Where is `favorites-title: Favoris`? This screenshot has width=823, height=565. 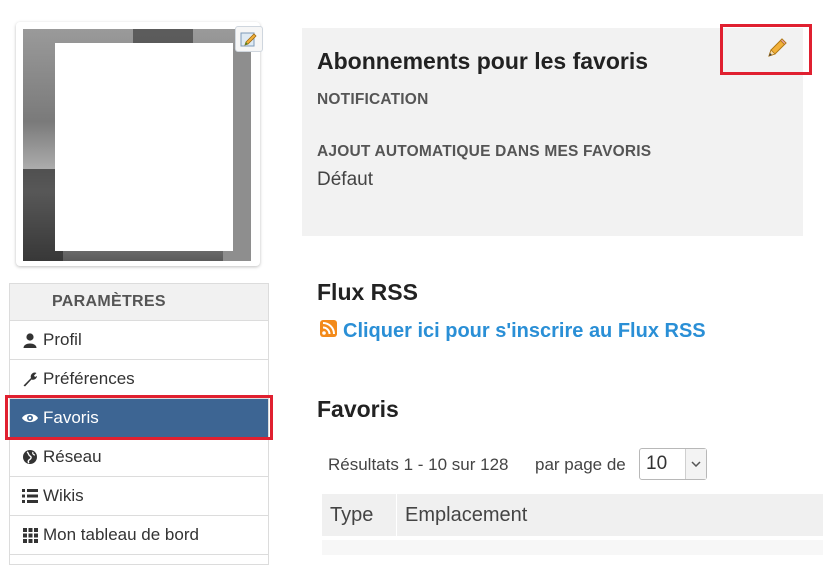 favorites-title: Favoris is located at coordinates (358, 409).